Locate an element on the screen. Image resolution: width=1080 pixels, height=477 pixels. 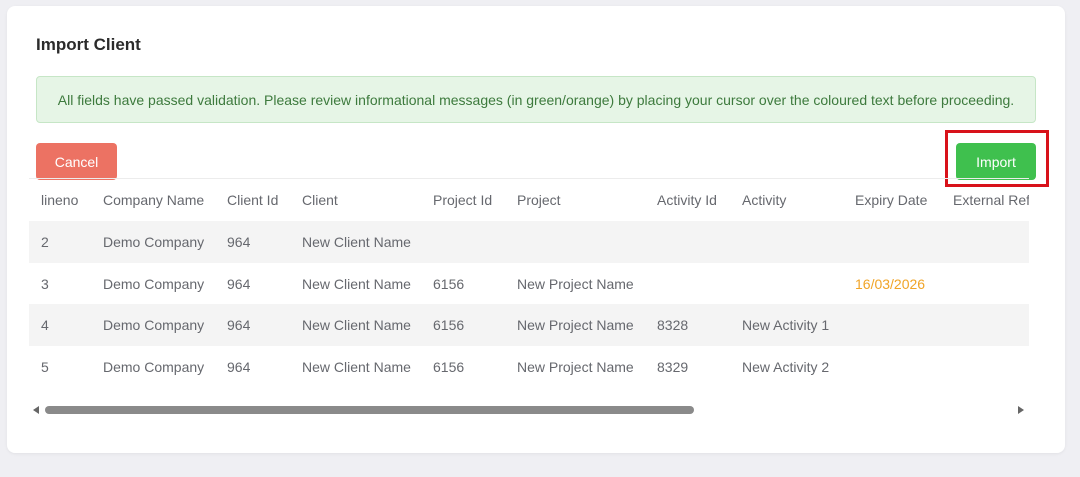
table-row: 2 Demo Company 964 New Client Name is located at coordinates (529, 242).